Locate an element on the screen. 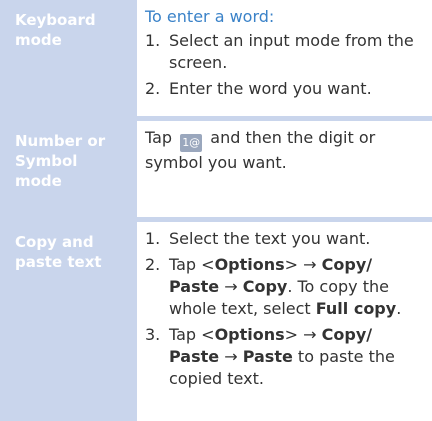 The height and width of the screenshot is (421, 432). text-fragment: Tap is located at coordinates (159, 137).